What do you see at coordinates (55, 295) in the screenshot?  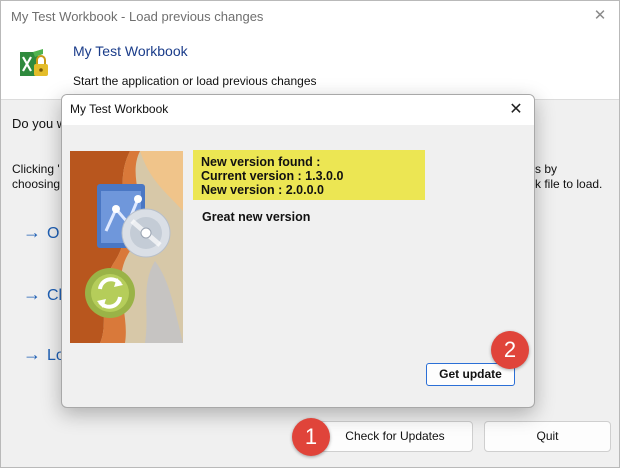 I see `option-label: Cl` at bounding box center [55, 295].